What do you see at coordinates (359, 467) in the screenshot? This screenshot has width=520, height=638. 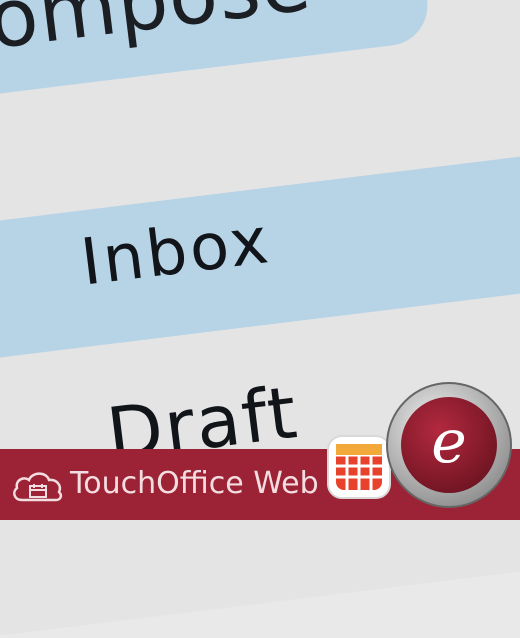 I see `grid-icon` at bounding box center [359, 467].